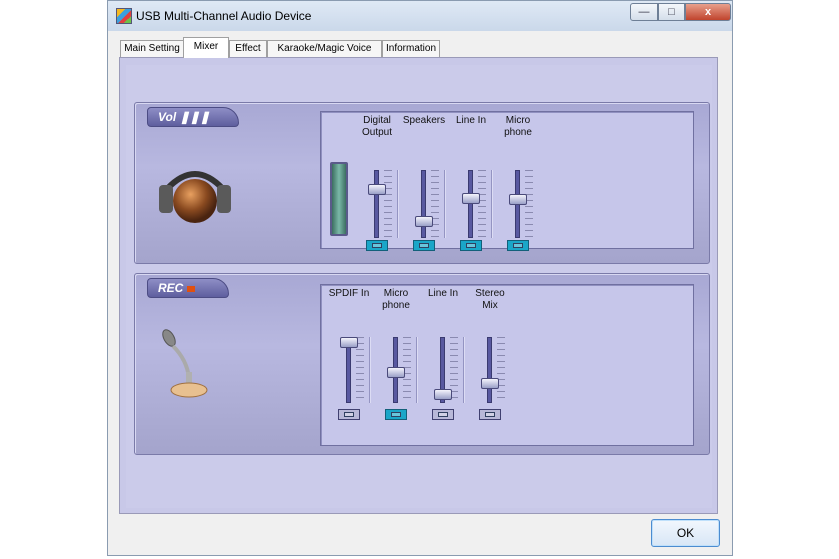 The image size is (839, 559). I want to click on playback-channels: Digital Output Speakers Line In Micro phone, so click(507, 181).